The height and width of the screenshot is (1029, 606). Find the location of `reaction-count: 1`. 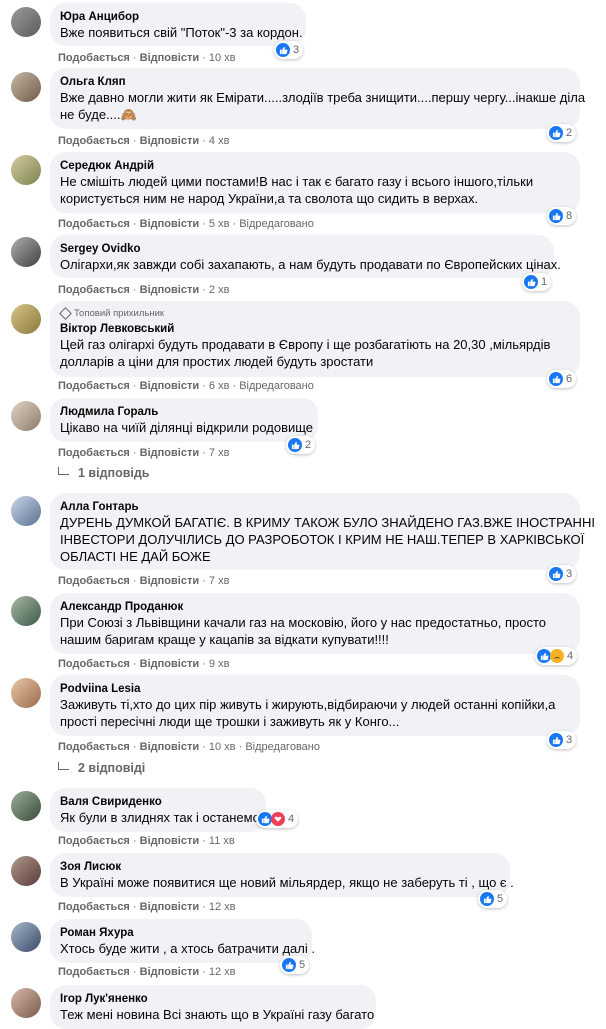

reaction-count: 1 is located at coordinates (537, 282).